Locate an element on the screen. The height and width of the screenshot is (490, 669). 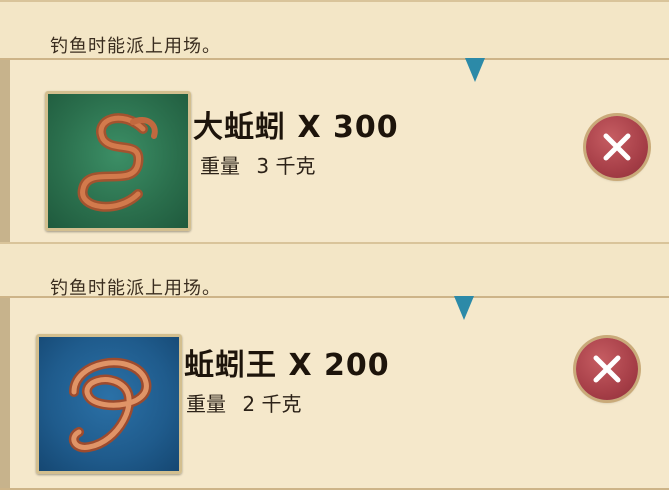
item-weight: 重量 2 千克 is located at coordinates (248, 402).